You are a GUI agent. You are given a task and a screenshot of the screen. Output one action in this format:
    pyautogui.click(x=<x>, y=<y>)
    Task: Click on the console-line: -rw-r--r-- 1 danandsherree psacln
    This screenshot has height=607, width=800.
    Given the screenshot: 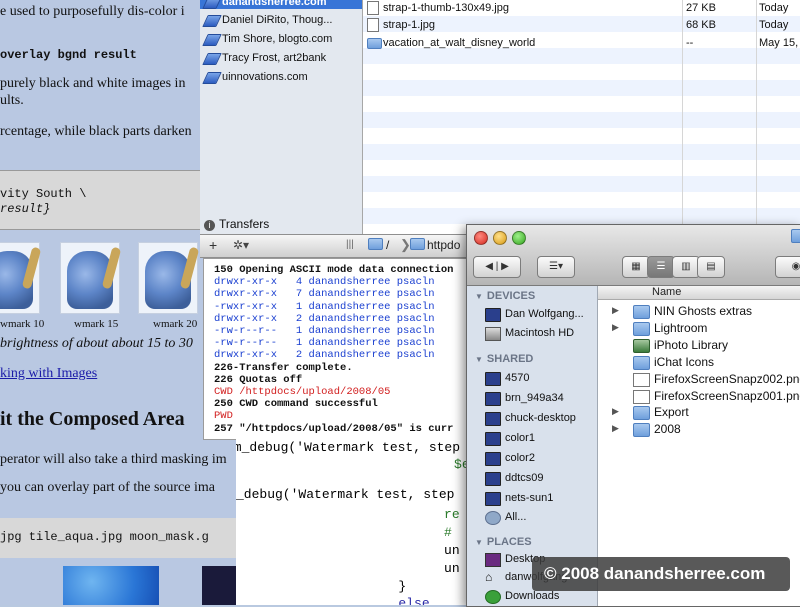 What is the action you would take?
    pyautogui.click(x=324, y=331)
    